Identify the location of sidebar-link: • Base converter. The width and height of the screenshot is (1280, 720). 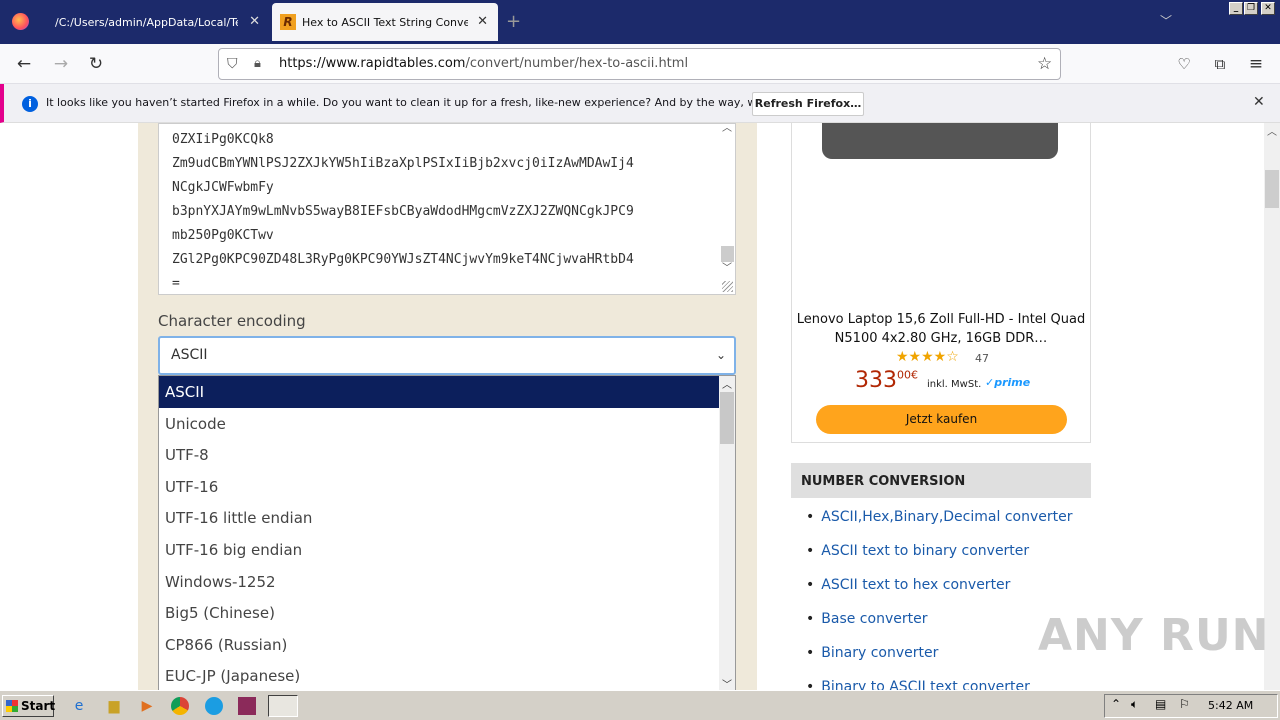
(866, 619).